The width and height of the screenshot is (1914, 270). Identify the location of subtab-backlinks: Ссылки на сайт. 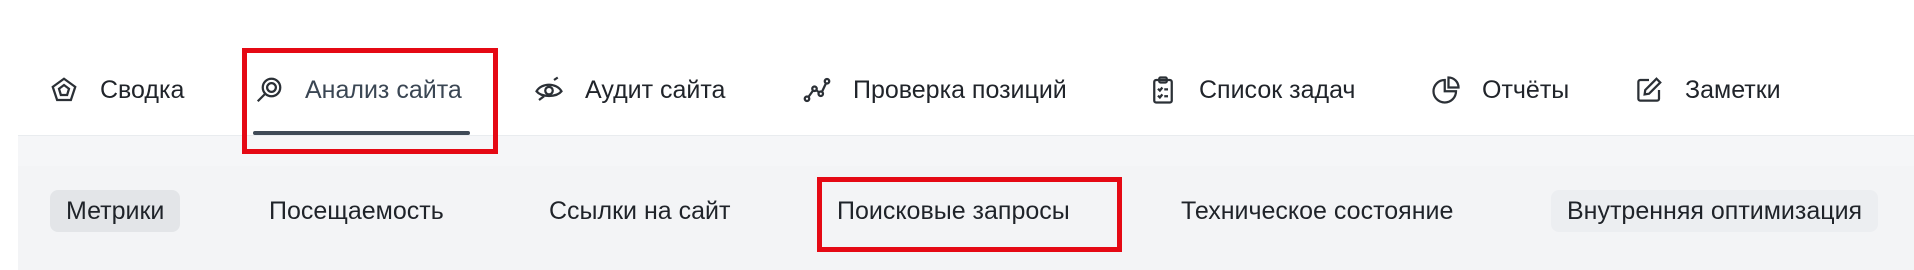
(639, 211).